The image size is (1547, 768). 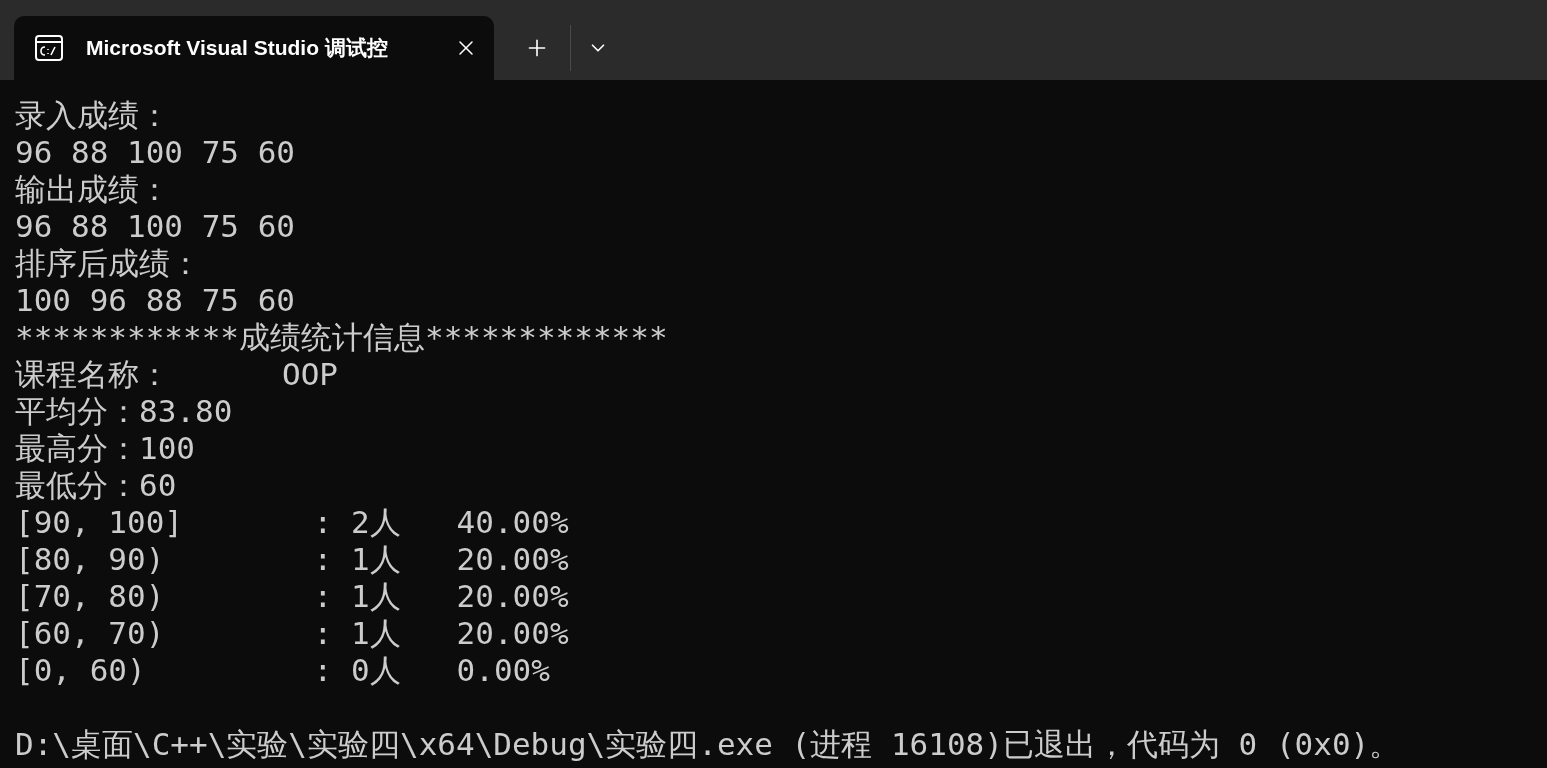 I want to click on console-line: 课程名称： OOP, so click(x=176, y=374).